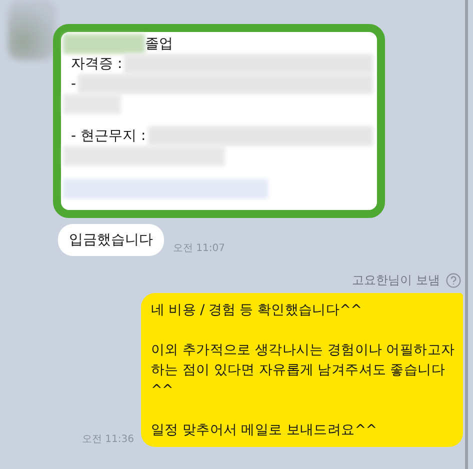  What do you see at coordinates (199, 249) in the screenshot?
I see `message-time: 오전 11:07` at bounding box center [199, 249].